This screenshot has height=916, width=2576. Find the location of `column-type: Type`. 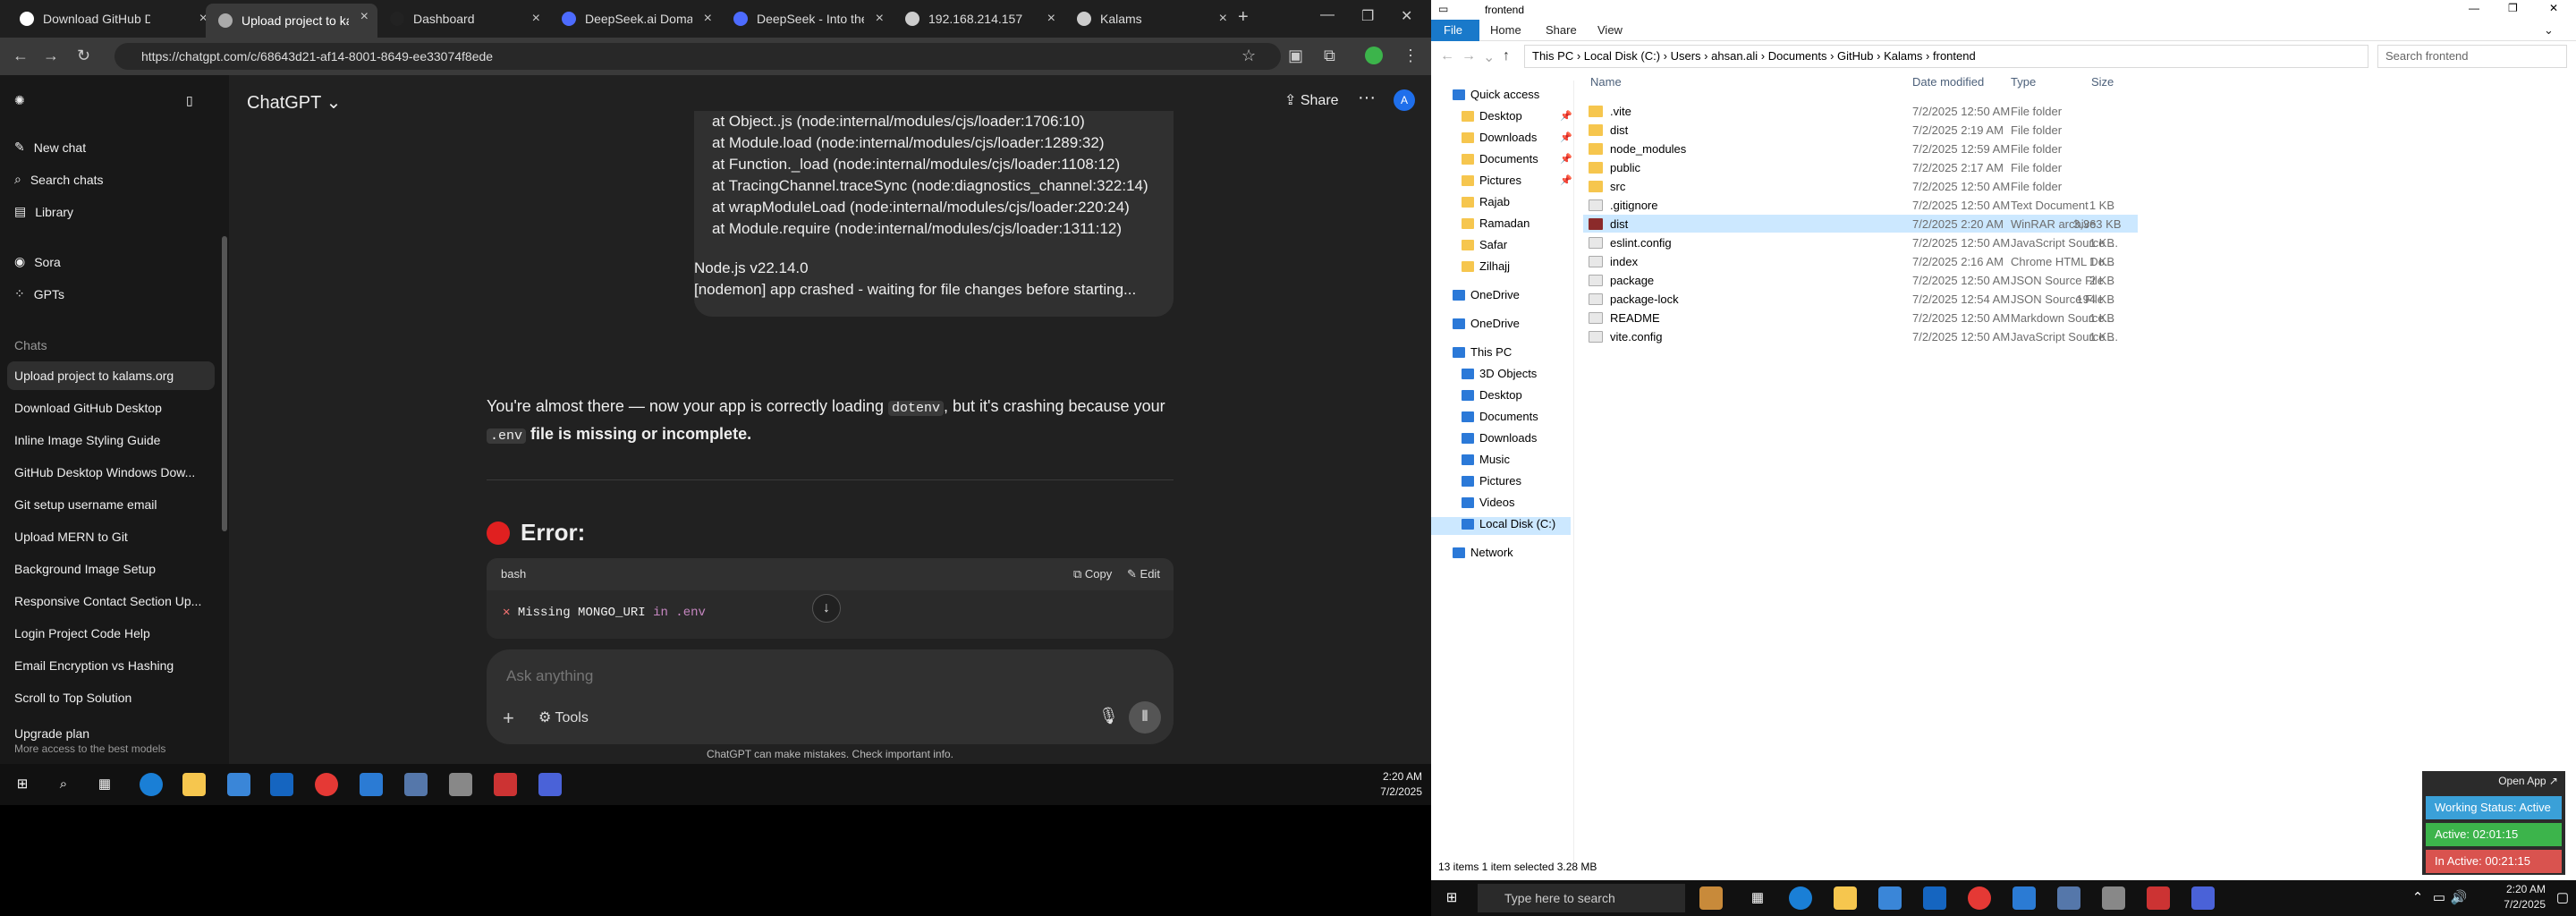

column-type: Type is located at coordinates (2023, 82).